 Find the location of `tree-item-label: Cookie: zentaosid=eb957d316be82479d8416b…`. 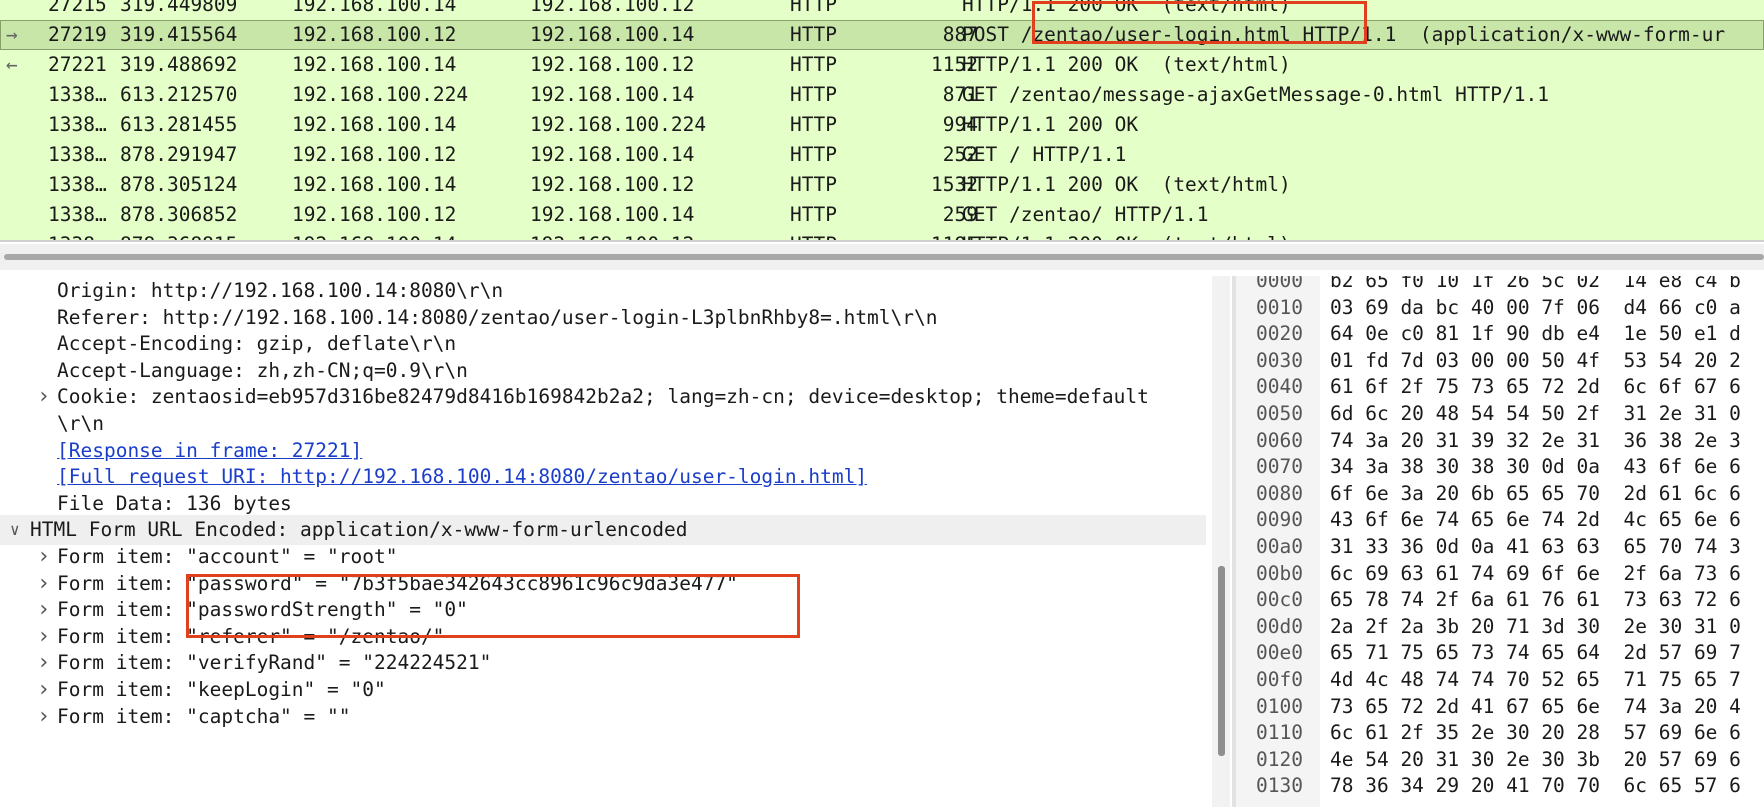

tree-item-label: Cookie: zentaosid=eb957d316be82479d8416b… is located at coordinates (603, 396).